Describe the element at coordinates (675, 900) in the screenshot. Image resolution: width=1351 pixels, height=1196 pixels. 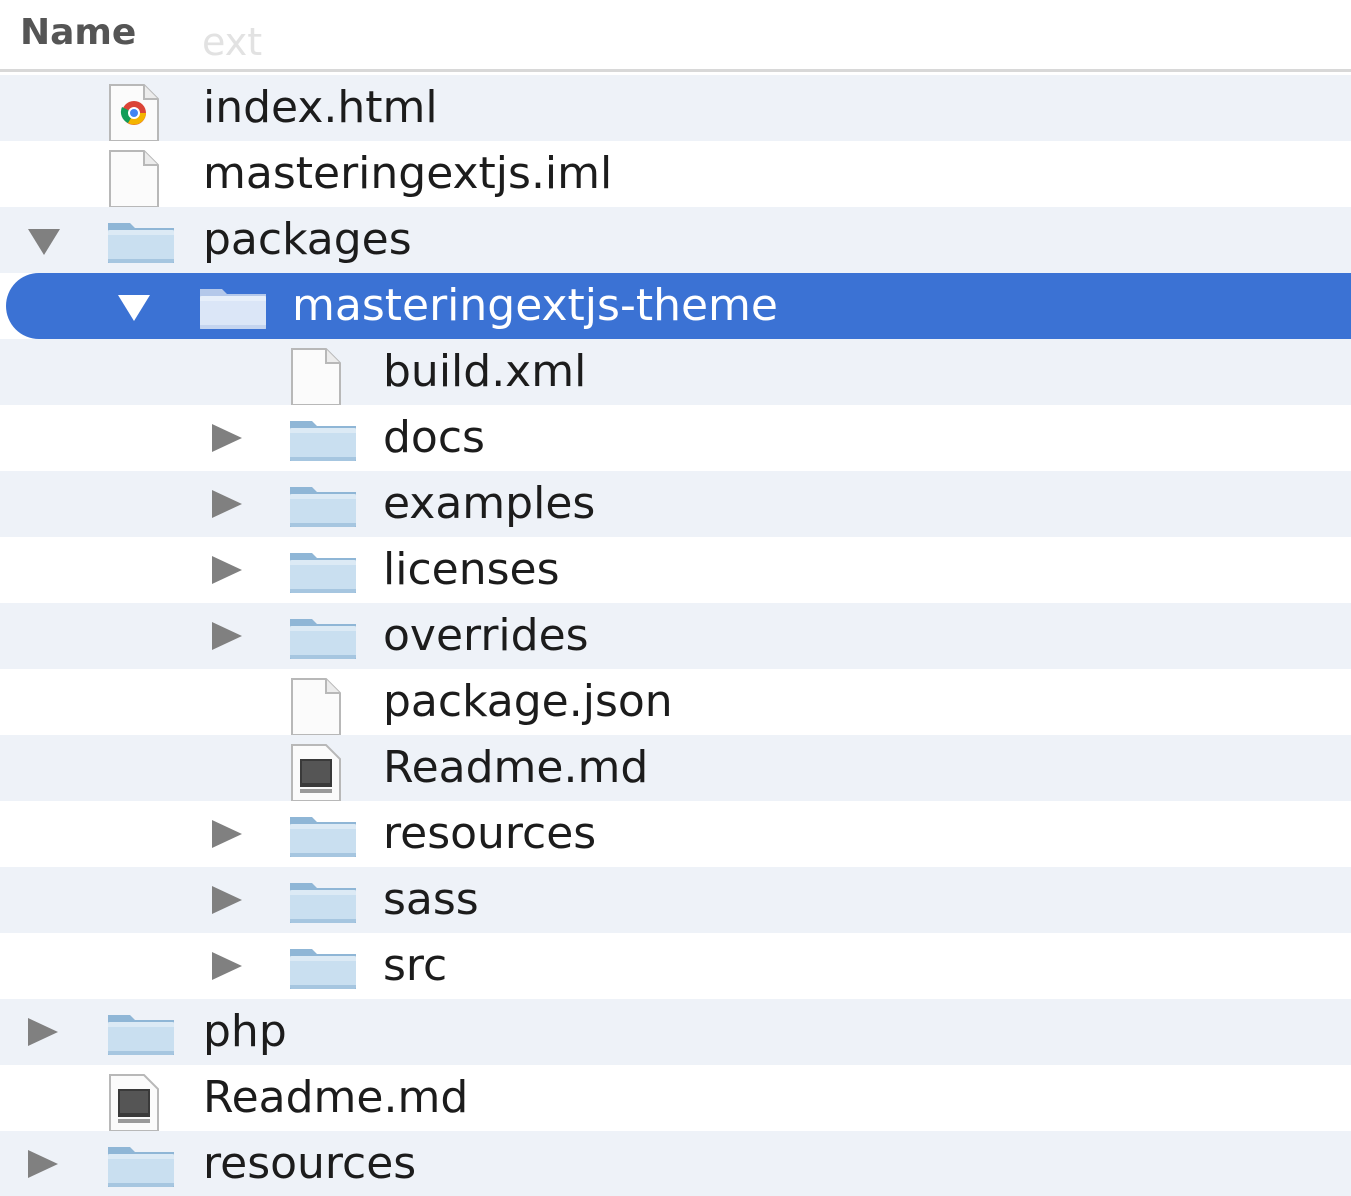
I see `folder-row: sass` at that location.